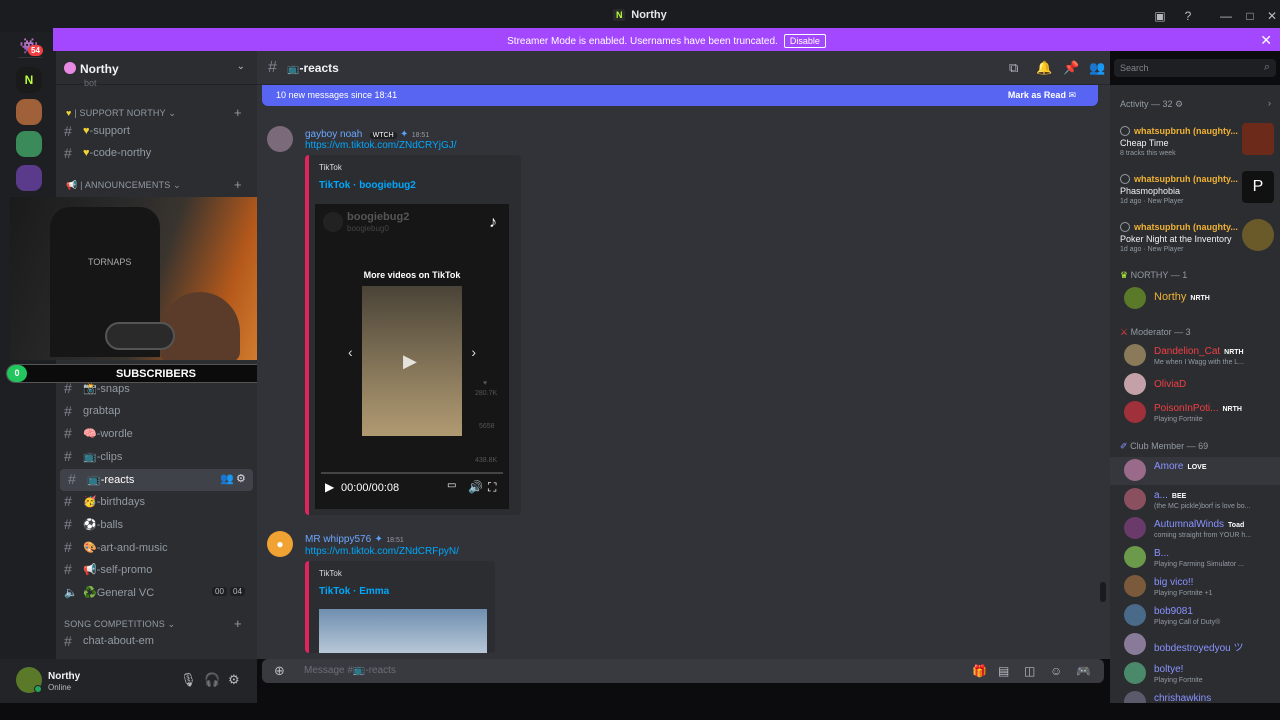  Describe the element at coordinates (354, 591) in the screenshot. I see `embed-title: TikTok · Emma` at that location.